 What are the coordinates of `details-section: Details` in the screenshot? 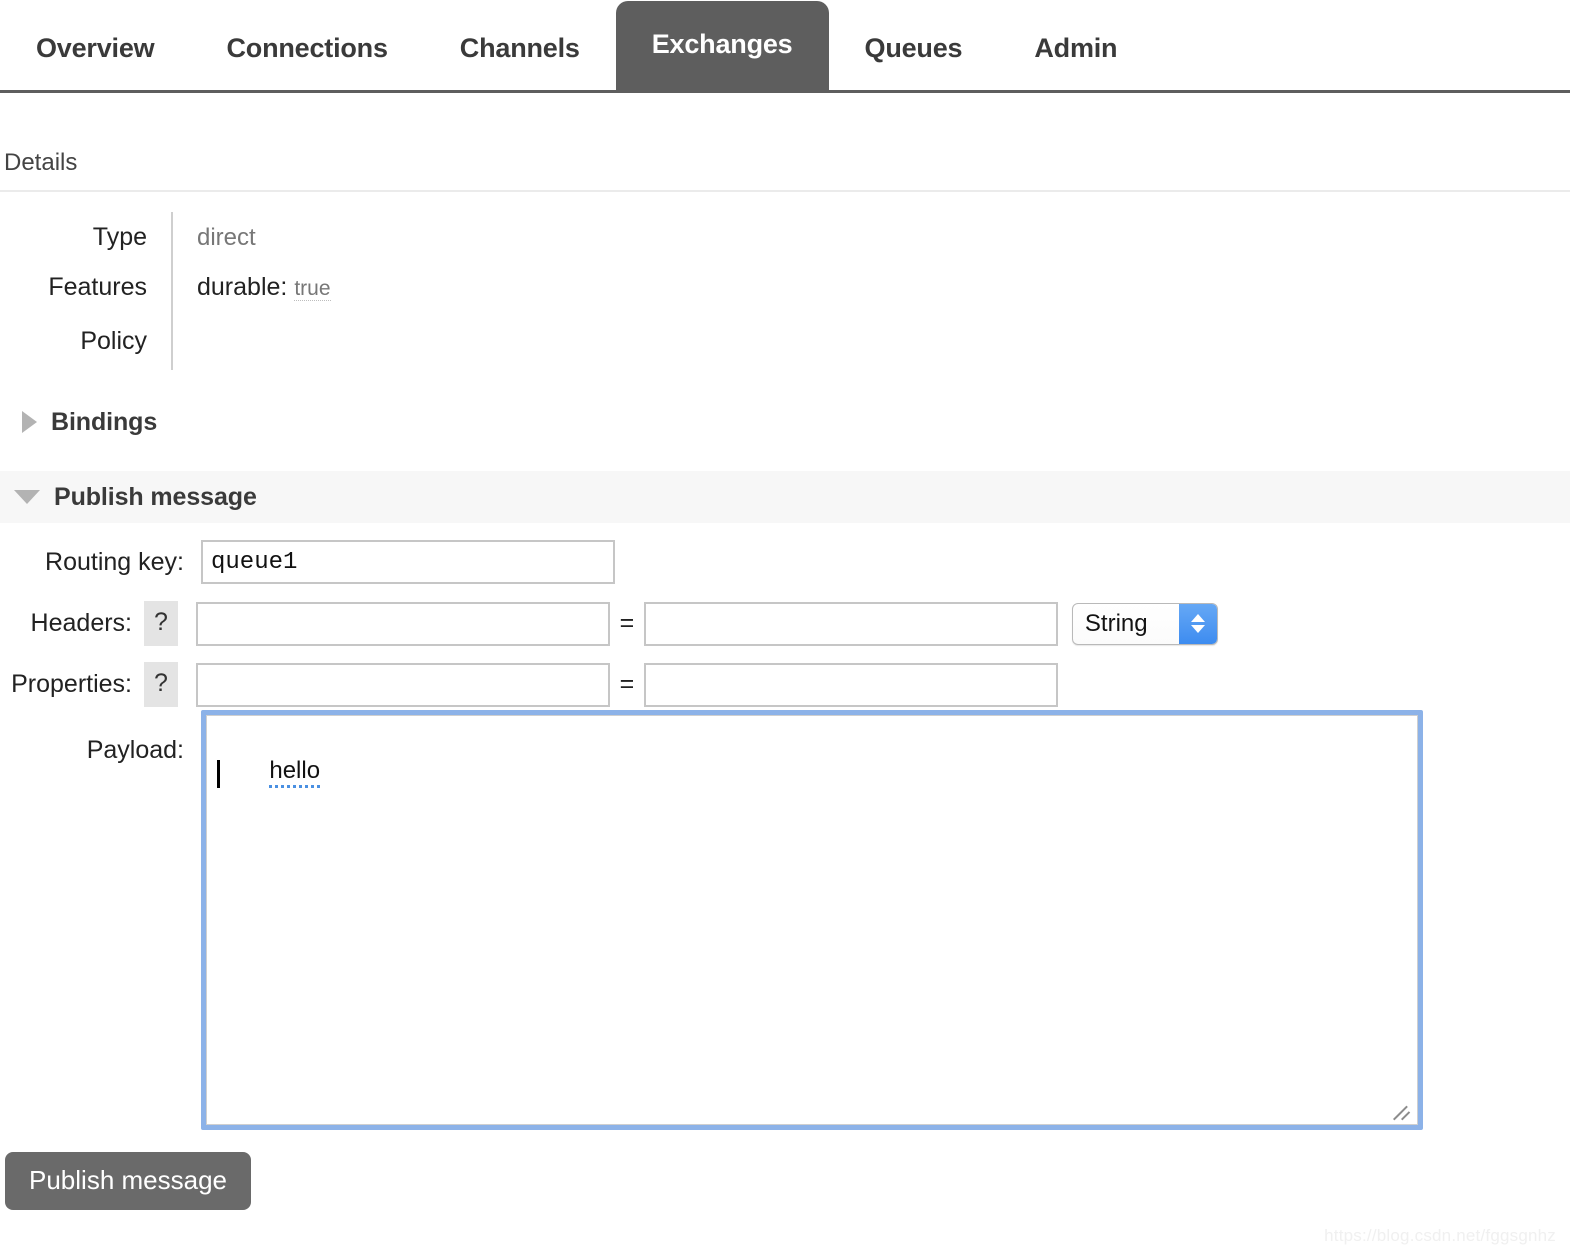 It's located at (785, 171).